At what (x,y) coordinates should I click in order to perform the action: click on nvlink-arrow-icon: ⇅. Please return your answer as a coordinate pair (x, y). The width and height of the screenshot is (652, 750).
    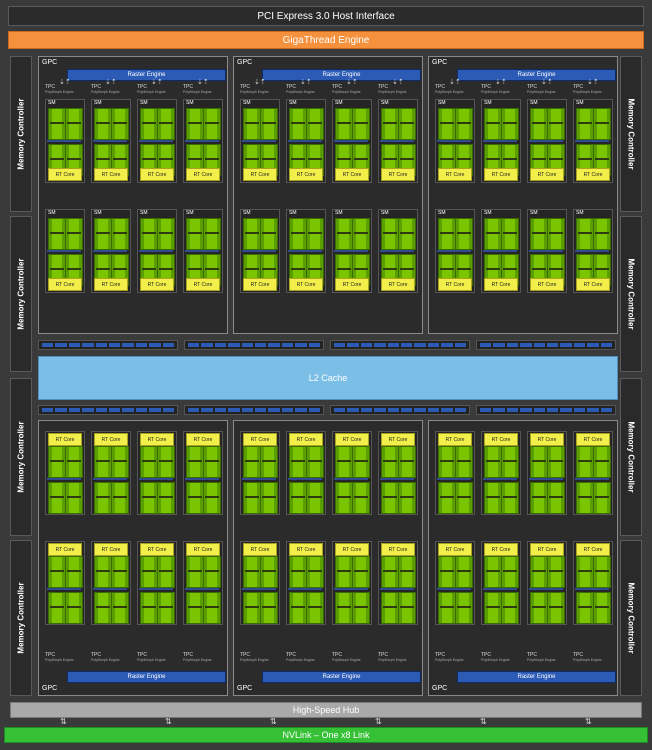
    Looking at the image, I should click on (273, 721).